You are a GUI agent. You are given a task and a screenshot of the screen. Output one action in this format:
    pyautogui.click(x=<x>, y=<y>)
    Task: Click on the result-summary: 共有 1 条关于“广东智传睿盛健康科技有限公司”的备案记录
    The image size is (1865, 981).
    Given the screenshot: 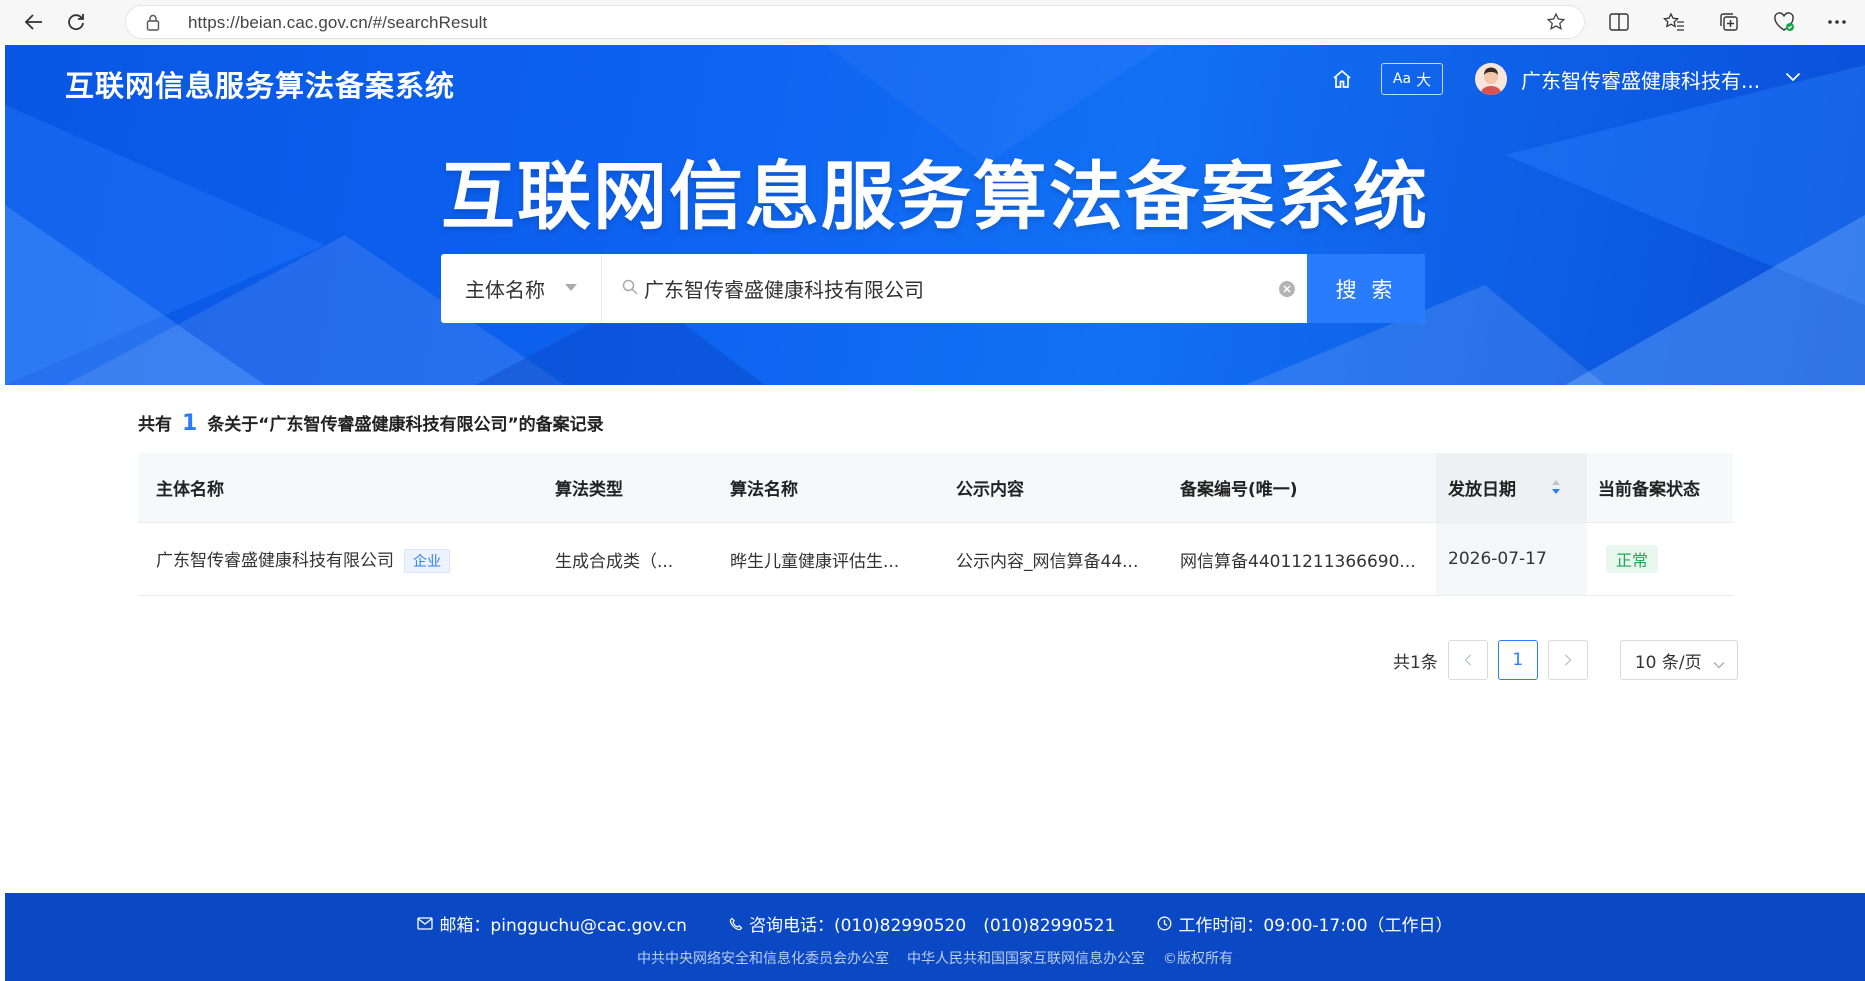 What is the action you would take?
    pyautogui.click(x=371, y=423)
    